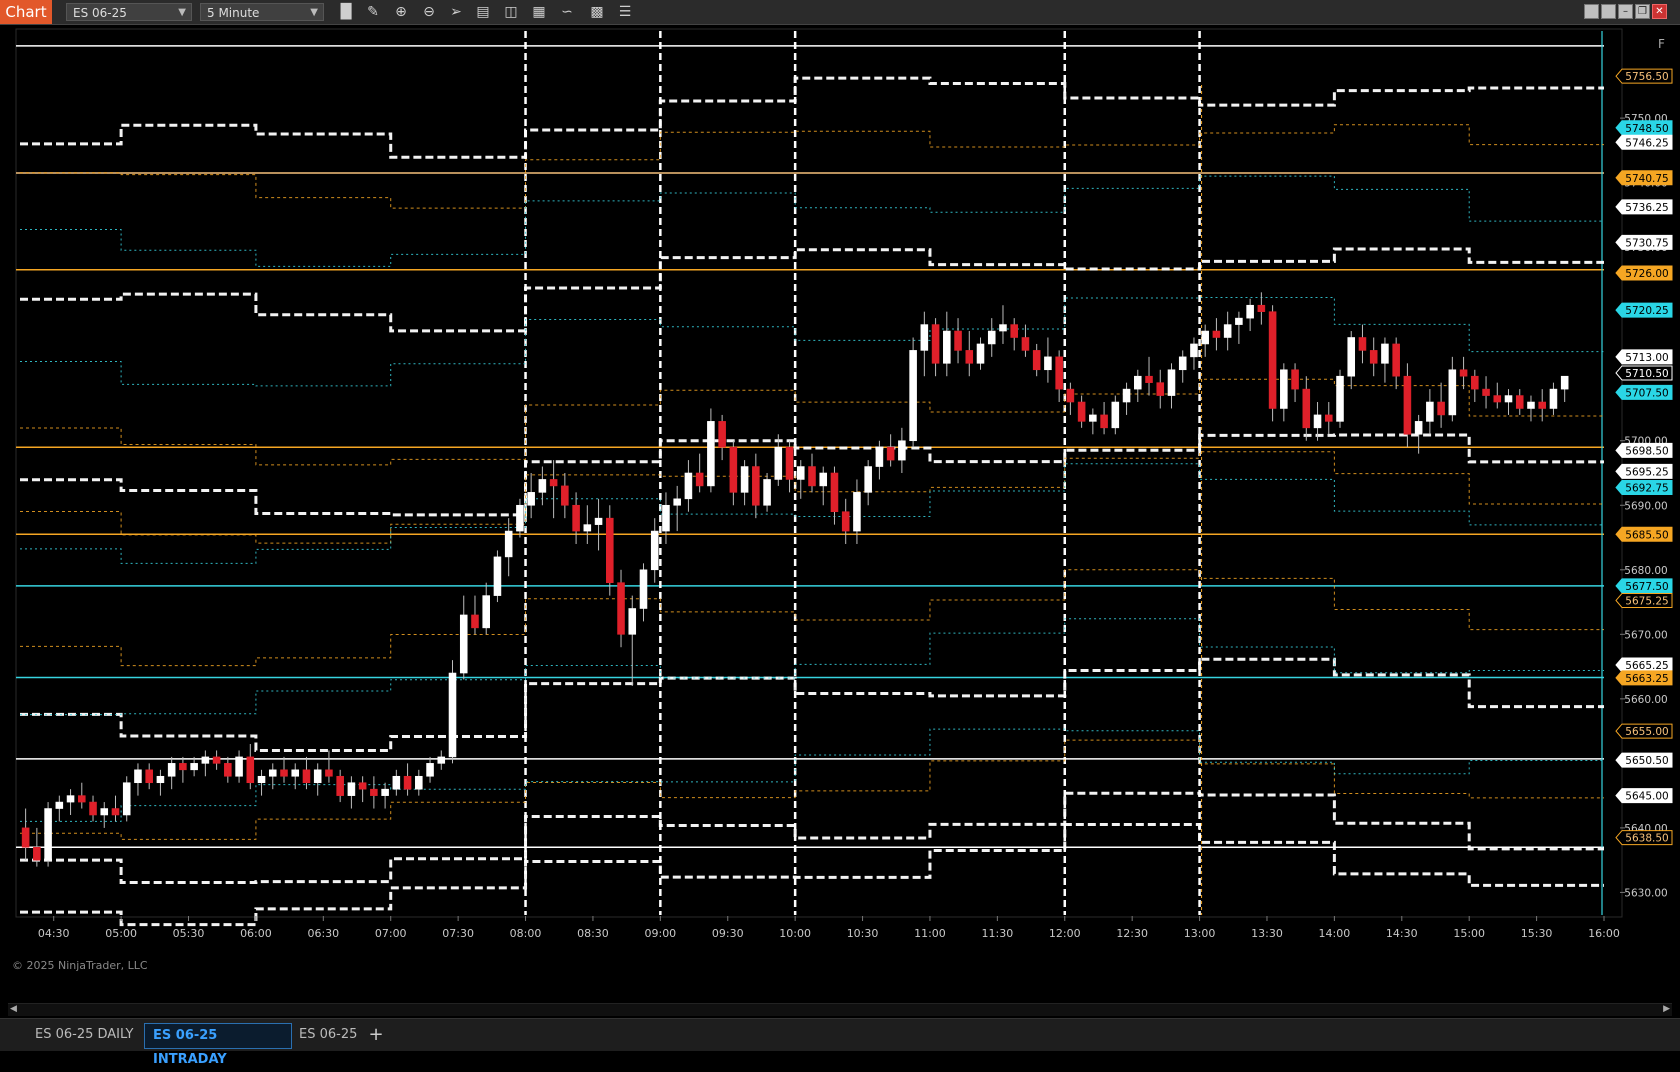 This screenshot has height=1072, width=1680. Describe the element at coordinates (593, 933) in the screenshot. I see `time-tick-label: 08:30` at that location.